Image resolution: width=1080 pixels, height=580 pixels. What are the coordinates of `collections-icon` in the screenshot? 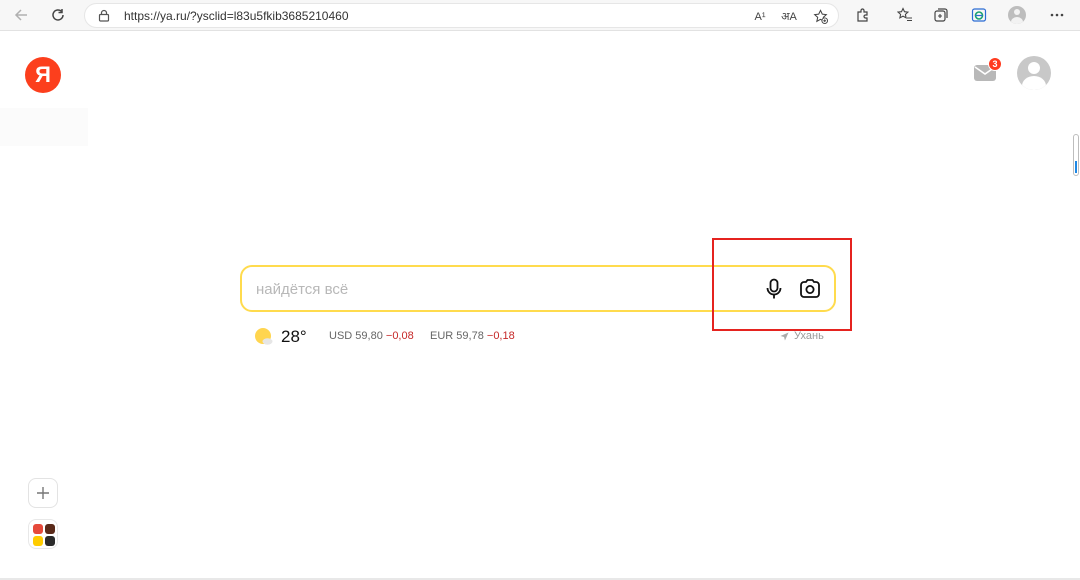 It's located at (941, 15).